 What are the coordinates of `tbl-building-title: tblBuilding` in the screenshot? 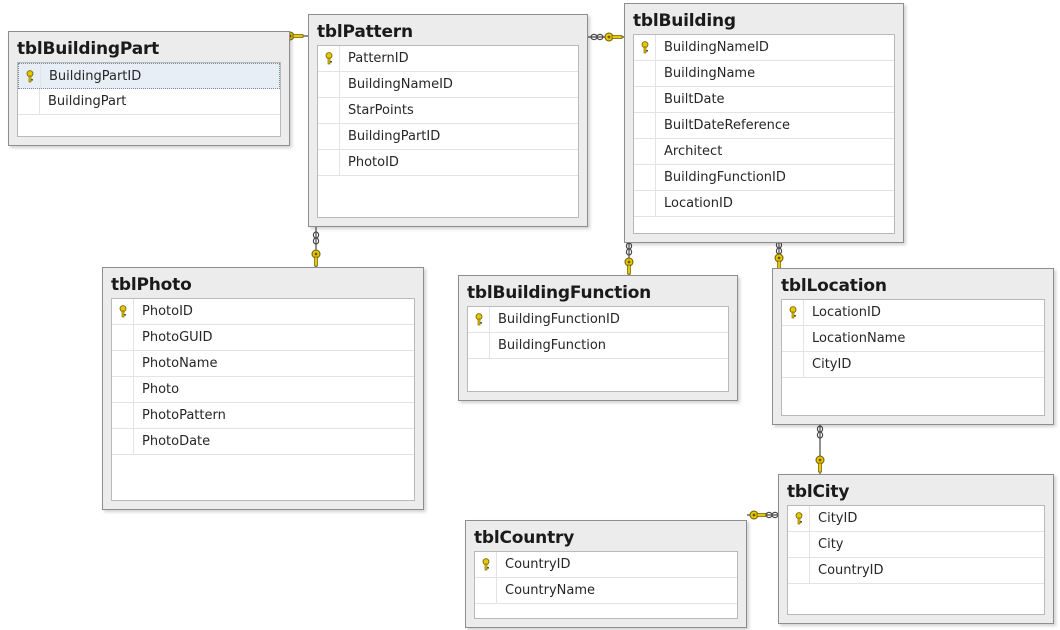 It's located at (764, 18).